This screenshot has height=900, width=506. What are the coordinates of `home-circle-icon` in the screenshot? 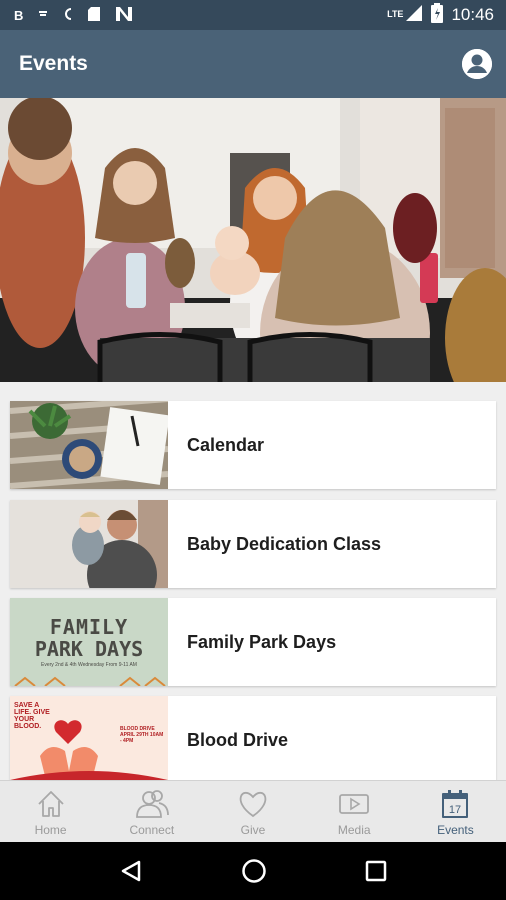 It's located at (254, 871).